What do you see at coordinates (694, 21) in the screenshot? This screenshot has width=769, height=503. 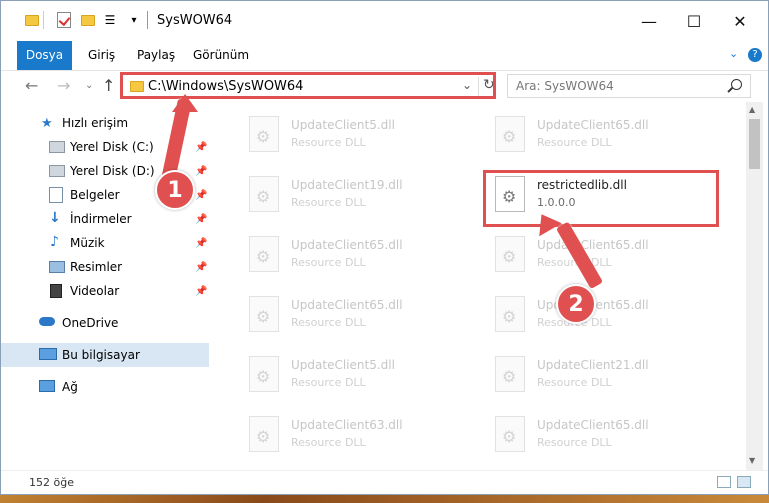 I see `maximize-button: ☐` at bounding box center [694, 21].